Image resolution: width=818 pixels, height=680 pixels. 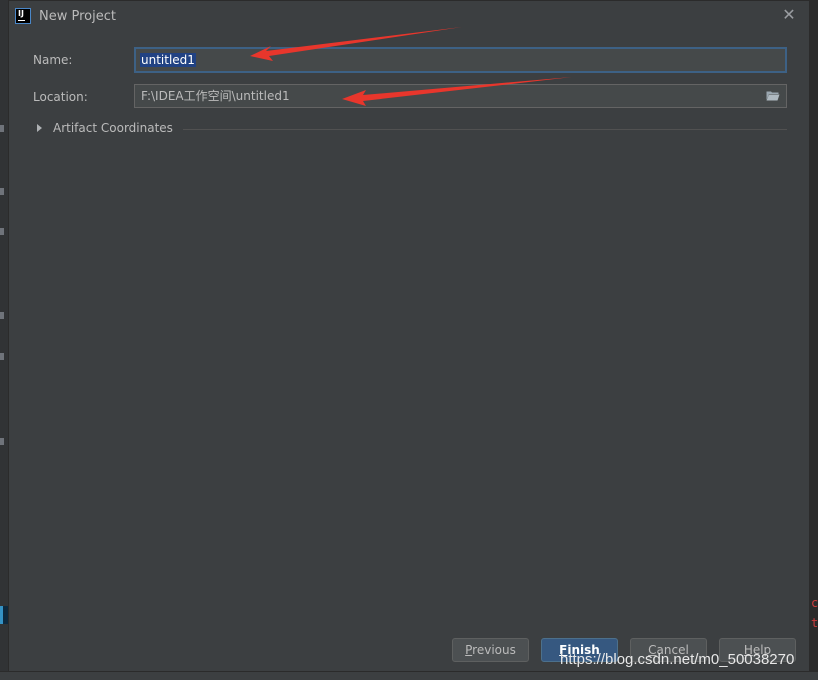 What do you see at coordinates (494, 650) in the screenshot?
I see `previous-button-label: revious` at bounding box center [494, 650].